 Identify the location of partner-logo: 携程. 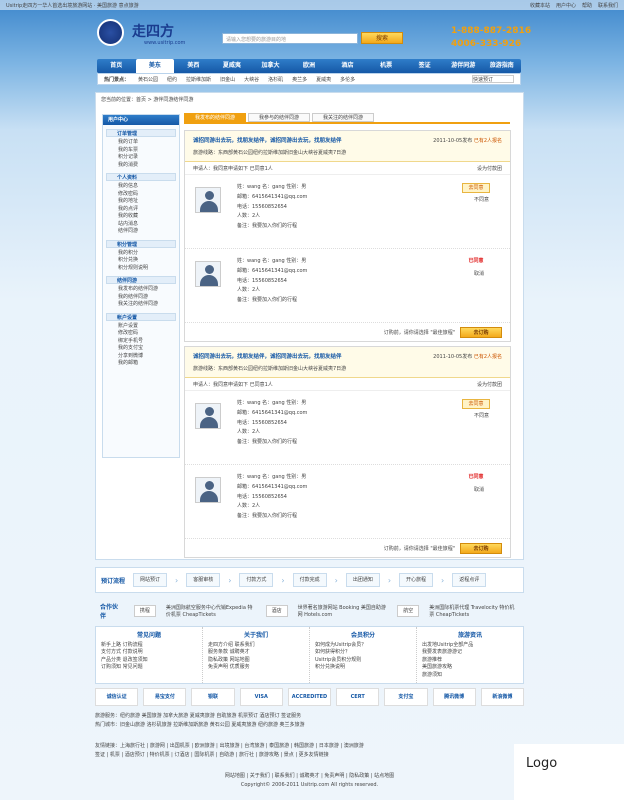
(144, 611).